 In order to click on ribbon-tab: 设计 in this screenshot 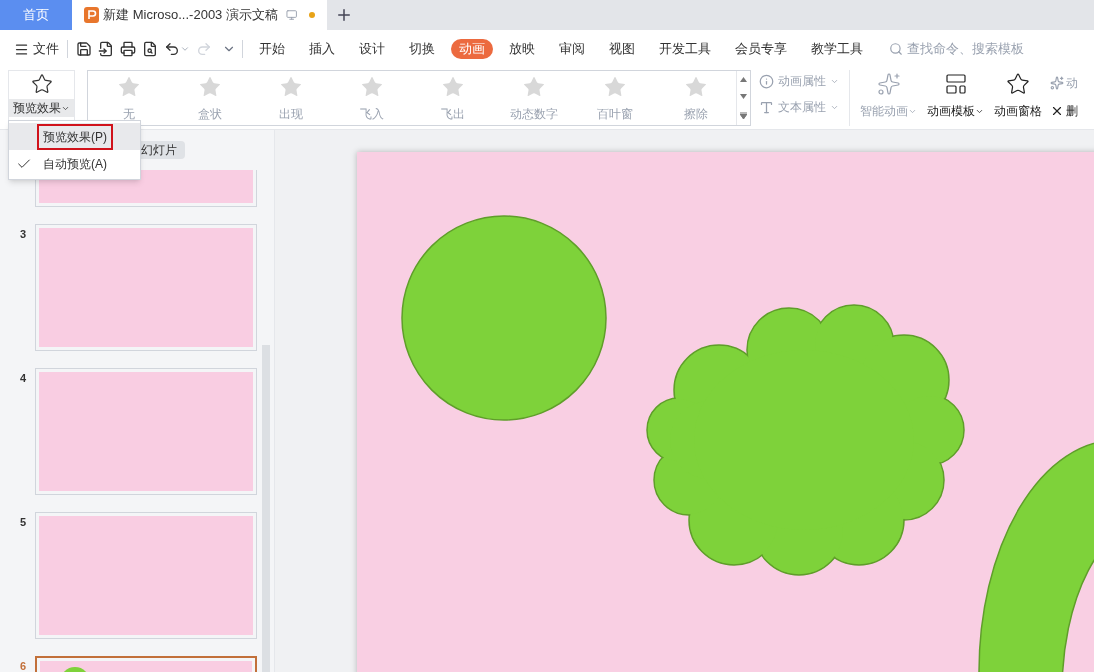, I will do `click(372, 49)`.